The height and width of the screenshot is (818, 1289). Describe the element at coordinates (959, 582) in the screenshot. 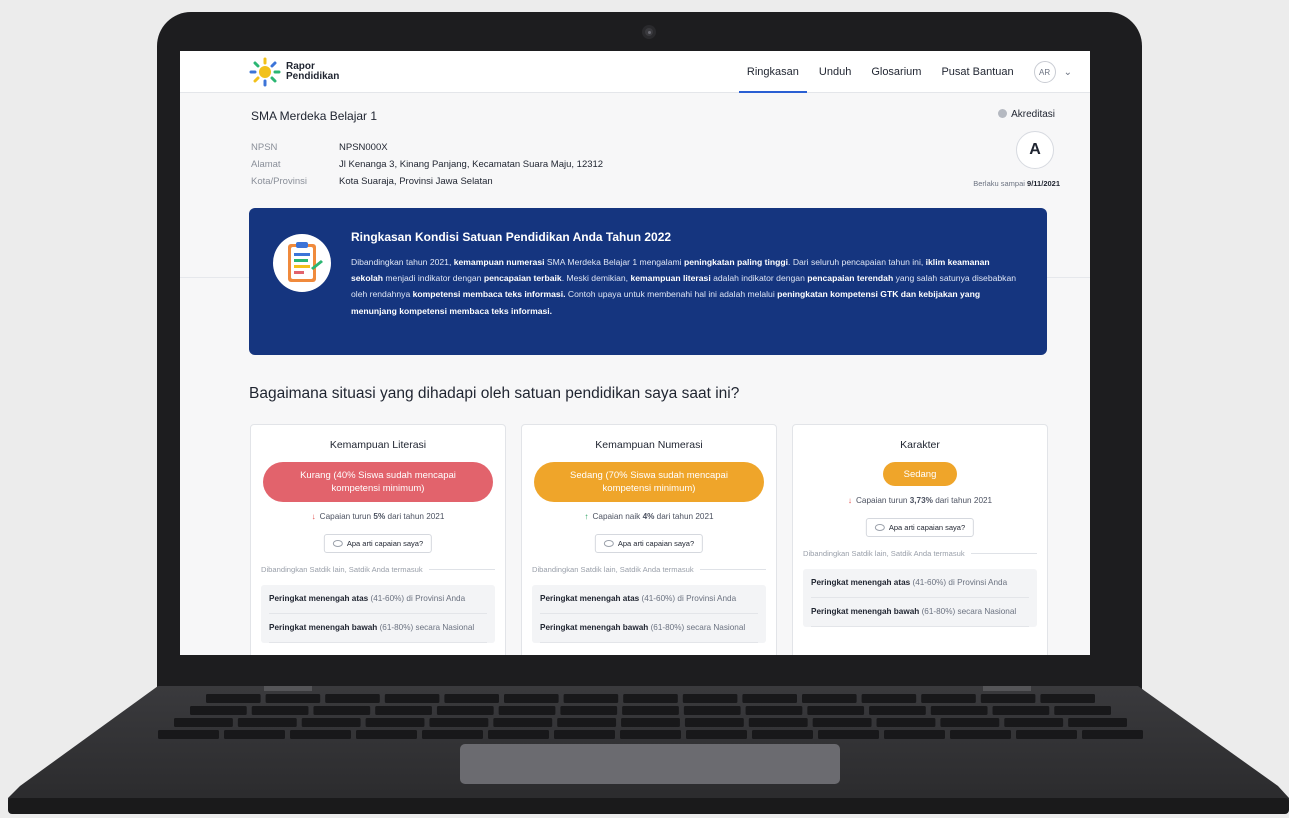

I see `rank-rest: (41-60%) di Provinsi Anda` at that location.